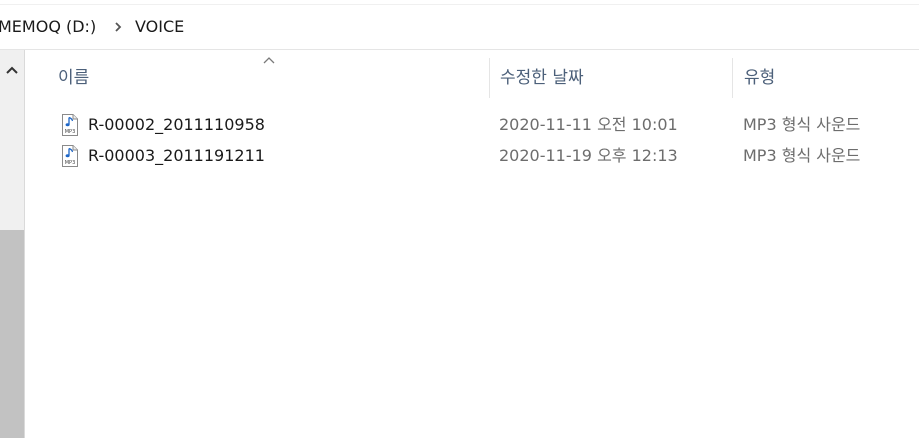 The height and width of the screenshot is (438, 919). I want to click on navigation-pane-scrollbar, so click(12, 244).